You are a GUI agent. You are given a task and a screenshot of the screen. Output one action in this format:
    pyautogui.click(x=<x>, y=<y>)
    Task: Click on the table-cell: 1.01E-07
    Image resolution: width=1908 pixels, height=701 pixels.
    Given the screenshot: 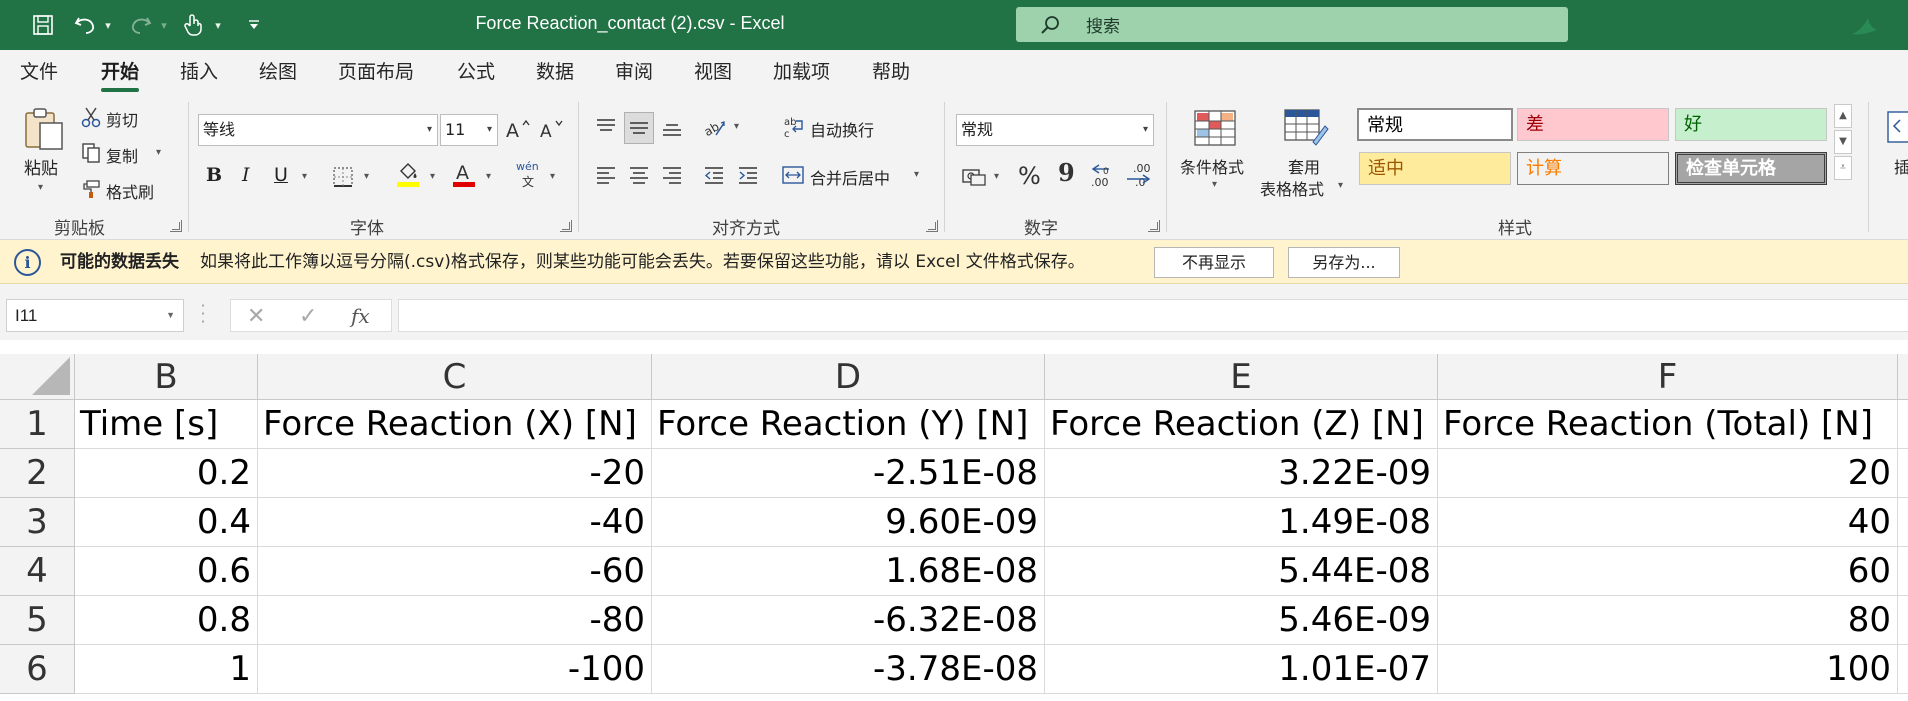 What is the action you would take?
    pyautogui.click(x=1241, y=669)
    